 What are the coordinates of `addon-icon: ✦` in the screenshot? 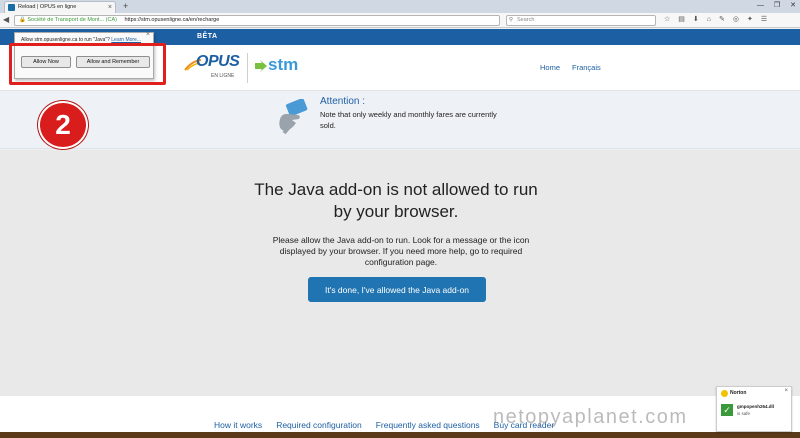 It's located at (750, 20).